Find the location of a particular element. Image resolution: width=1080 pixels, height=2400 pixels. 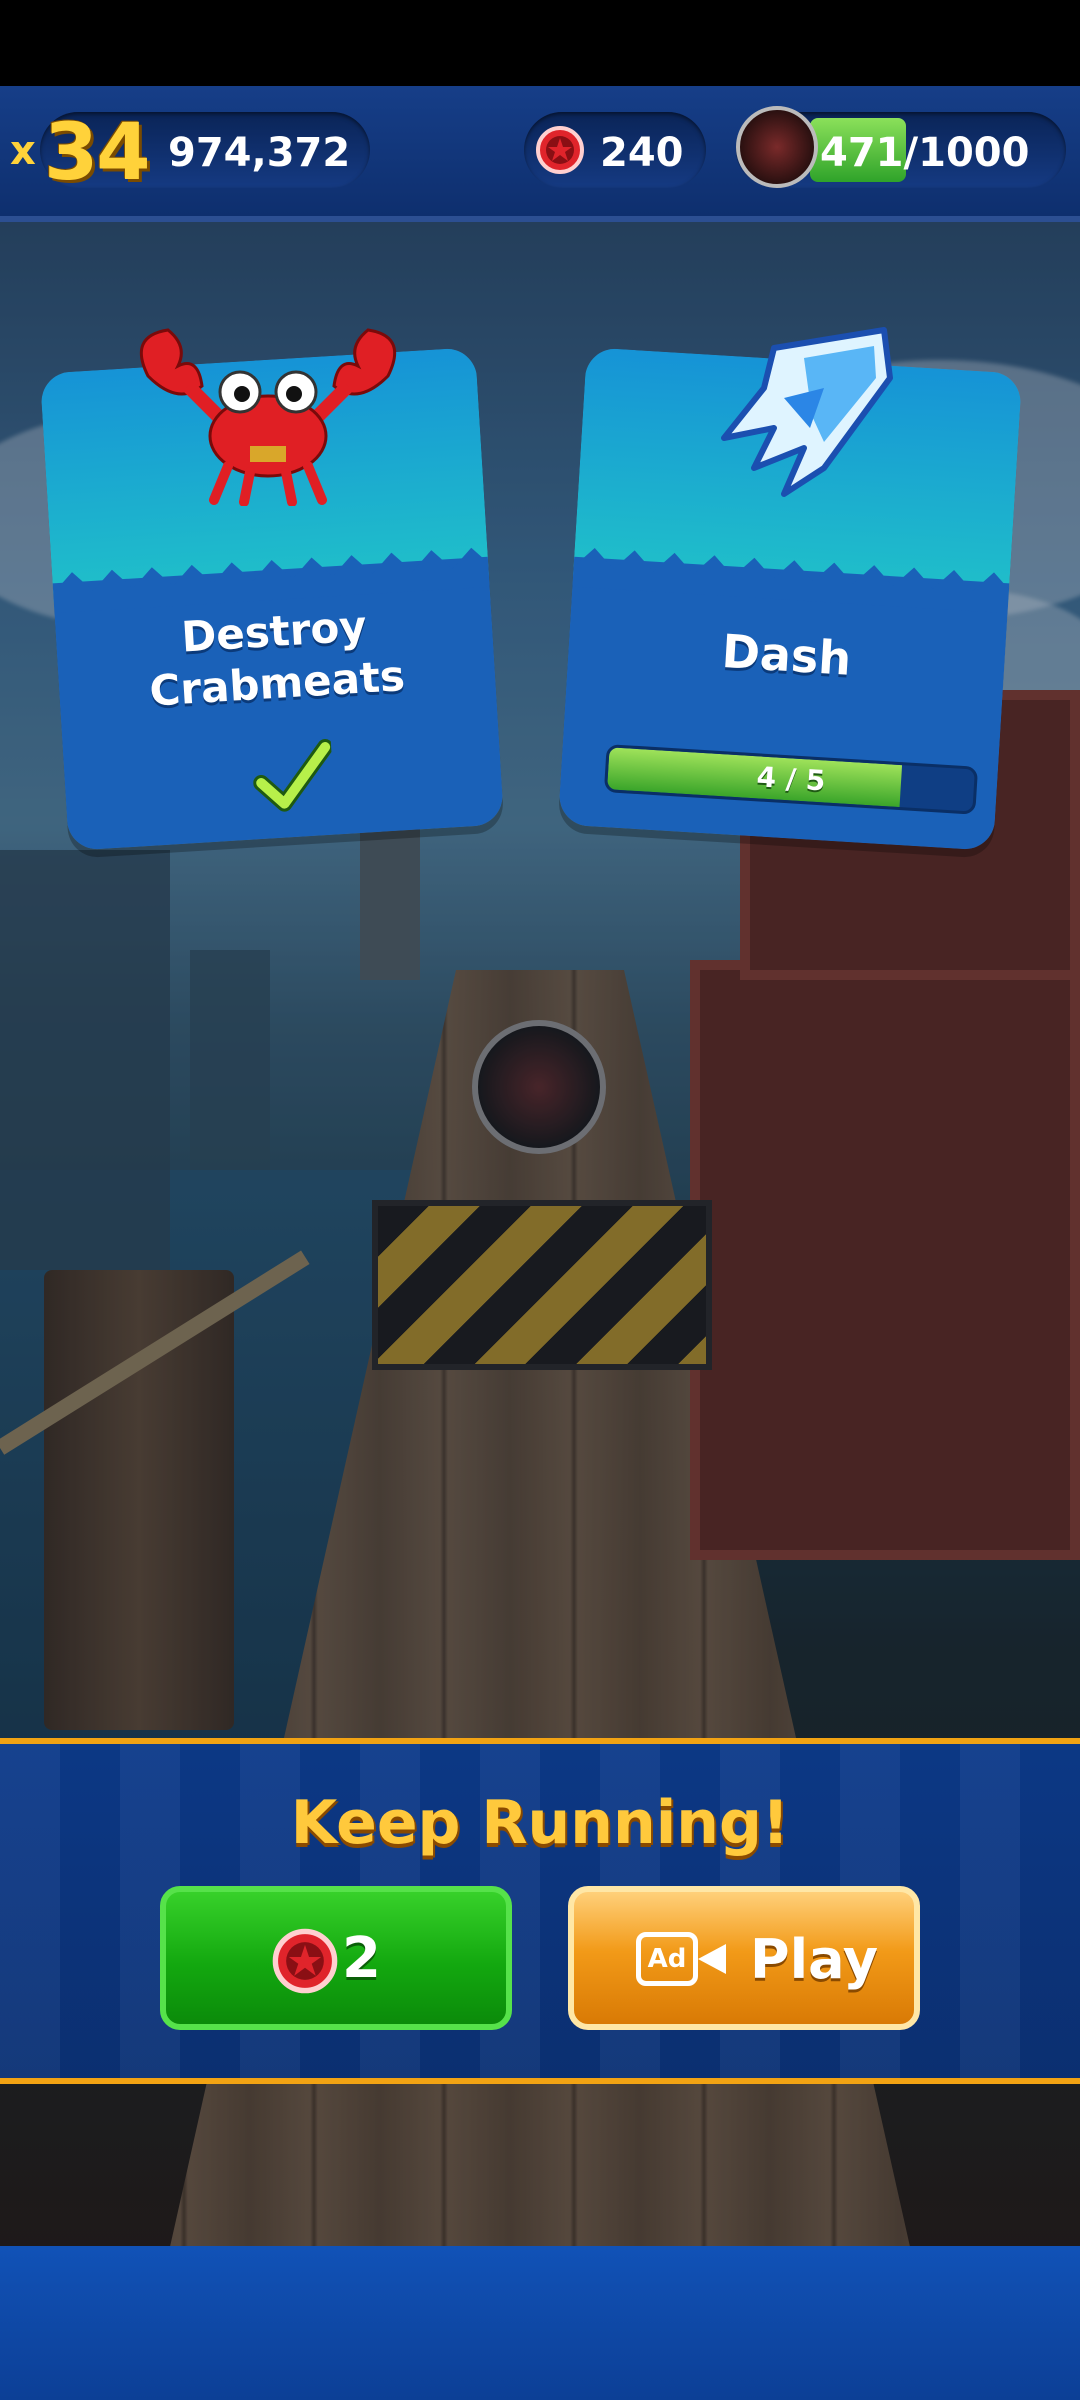

bottom-bar is located at coordinates (540, 2323).